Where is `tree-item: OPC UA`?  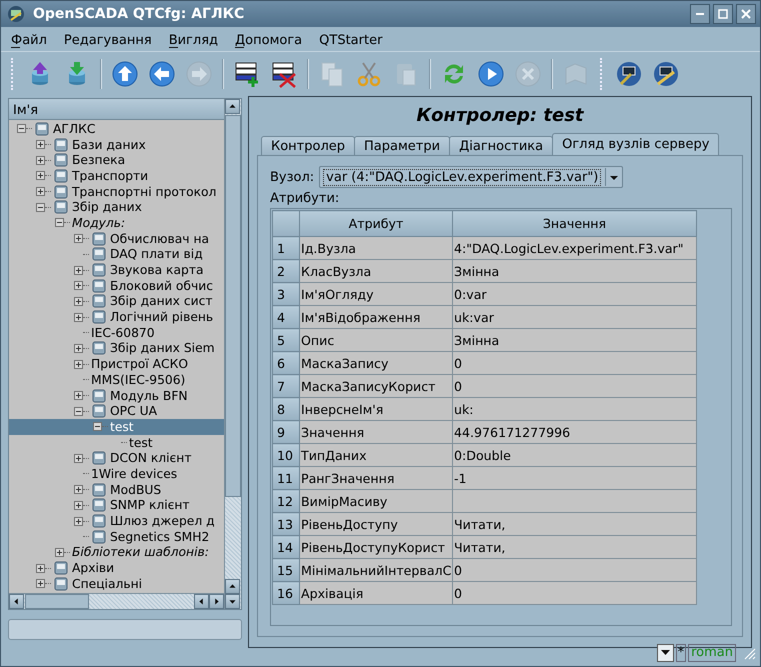 tree-item: OPC UA is located at coordinates (116, 411).